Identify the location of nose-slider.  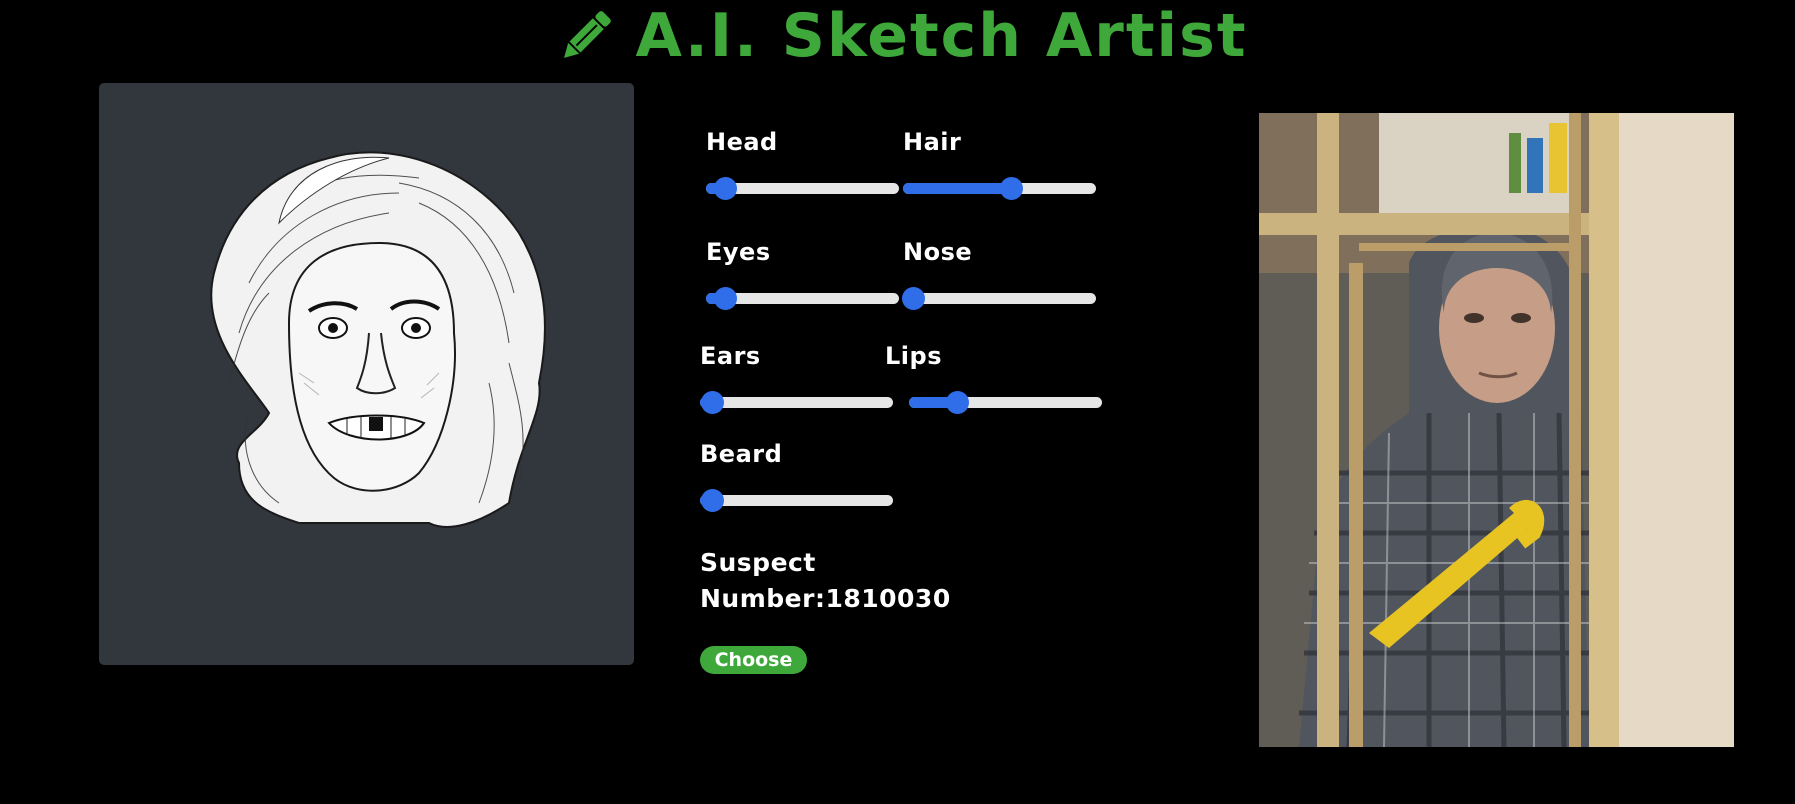
(999, 298).